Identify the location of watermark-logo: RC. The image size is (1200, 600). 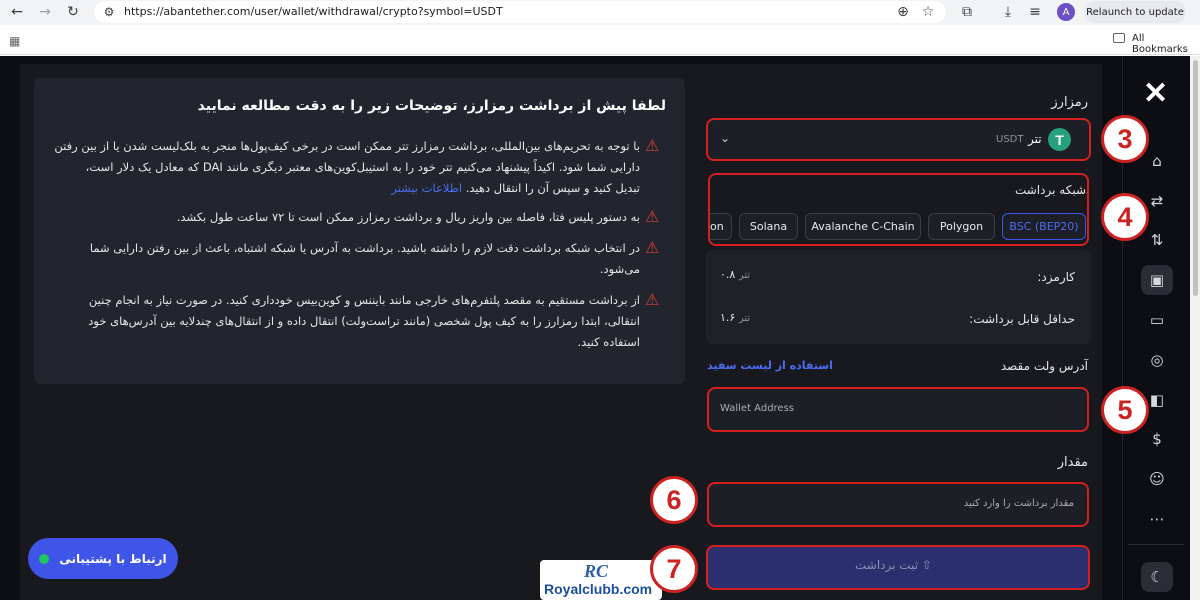
(596, 571).